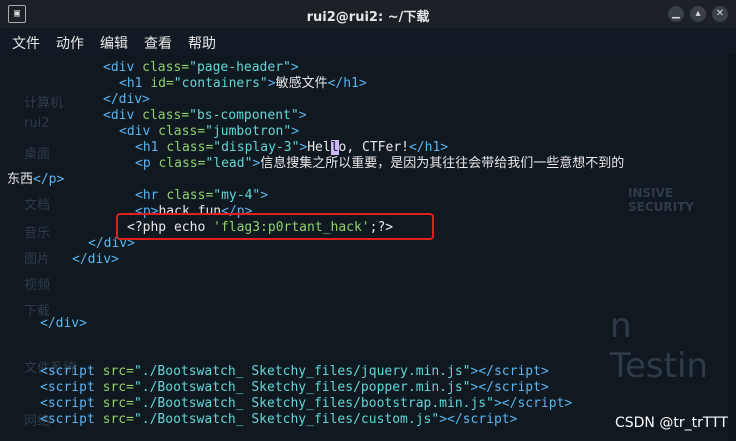  I want to click on menu-edit: 编辑, so click(114, 43).